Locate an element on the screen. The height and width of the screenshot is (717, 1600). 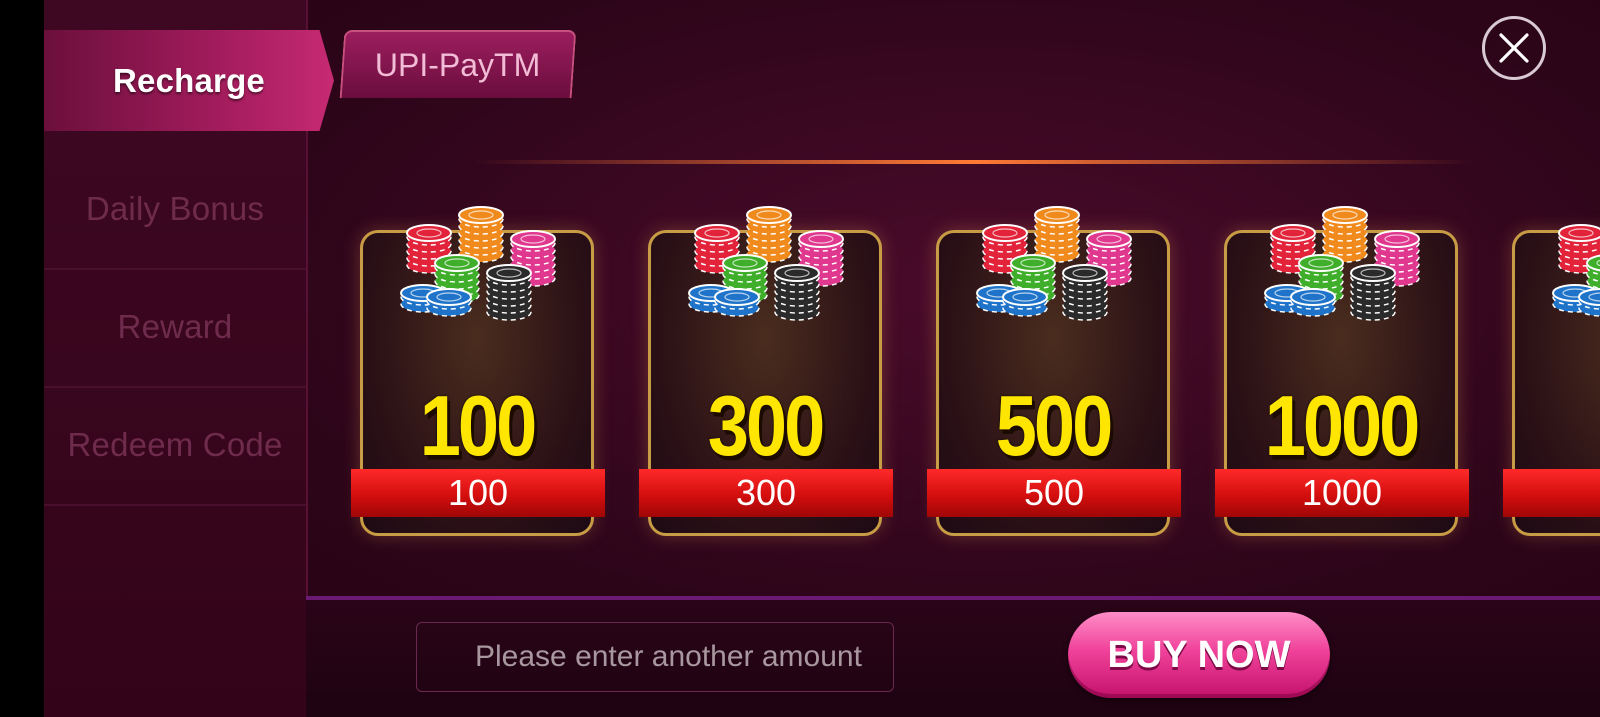
package-price-ribbon: 500 is located at coordinates (1054, 493).